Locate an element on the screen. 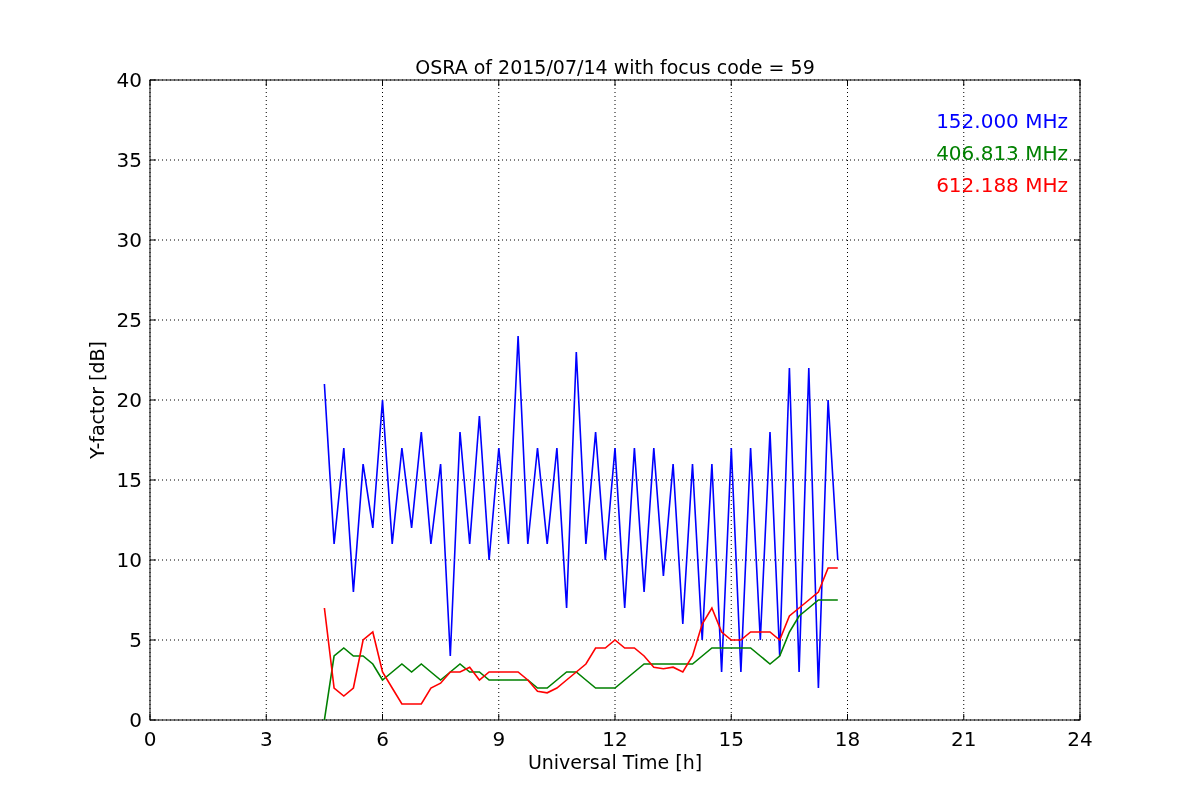  y-axis-label: Y-factor [dB] is located at coordinates (97, 400).